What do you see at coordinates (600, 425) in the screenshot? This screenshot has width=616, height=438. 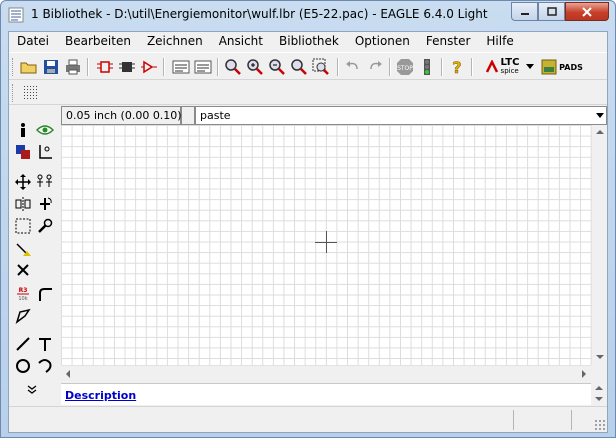 I see `resize-grip` at bounding box center [600, 425].